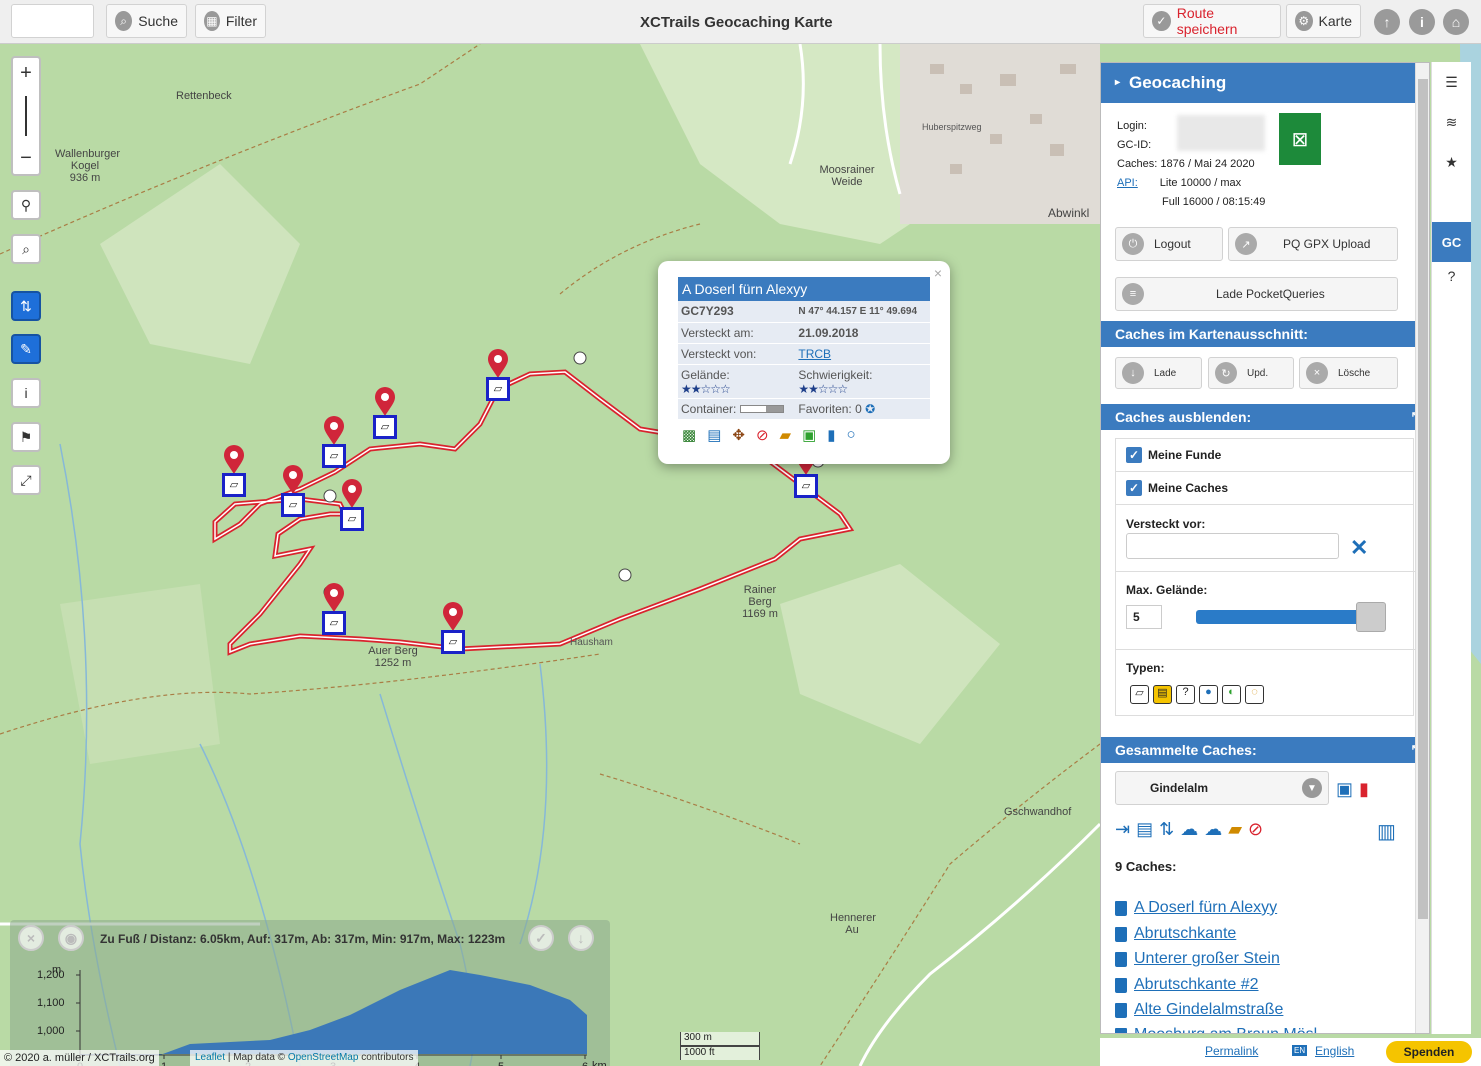 This screenshot has height=1066, width=1481. I want to click on map-search-button: ⌕, so click(26, 249).